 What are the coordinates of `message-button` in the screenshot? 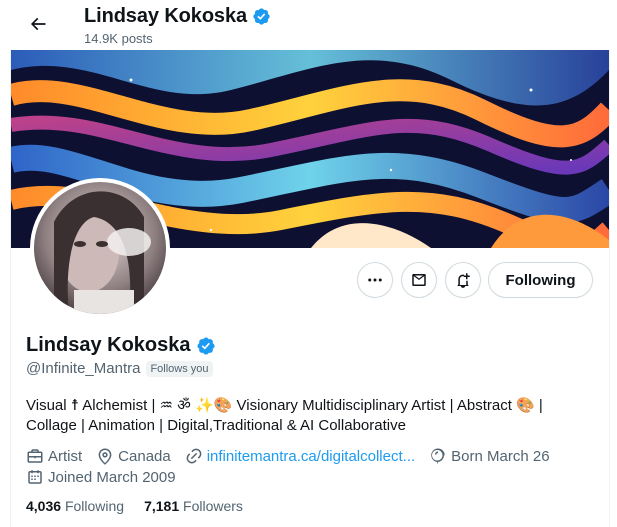 It's located at (419, 280).